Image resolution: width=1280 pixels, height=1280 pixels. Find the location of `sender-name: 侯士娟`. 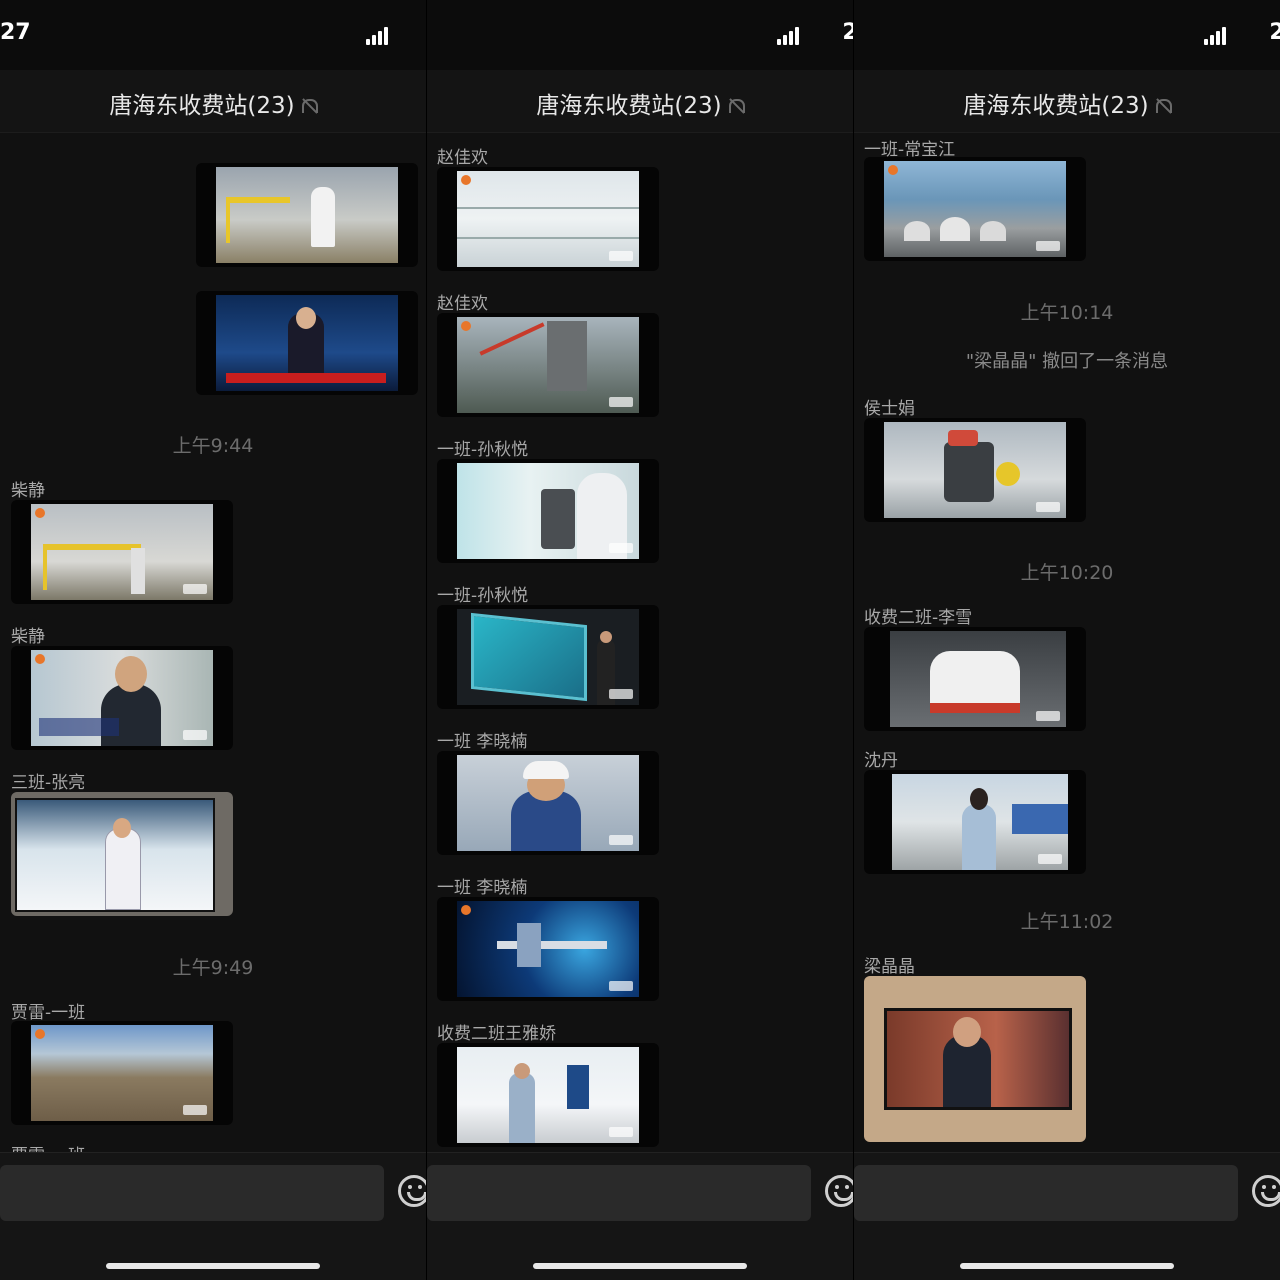

sender-name: 侯士娟 is located at coordinates (889, 409).